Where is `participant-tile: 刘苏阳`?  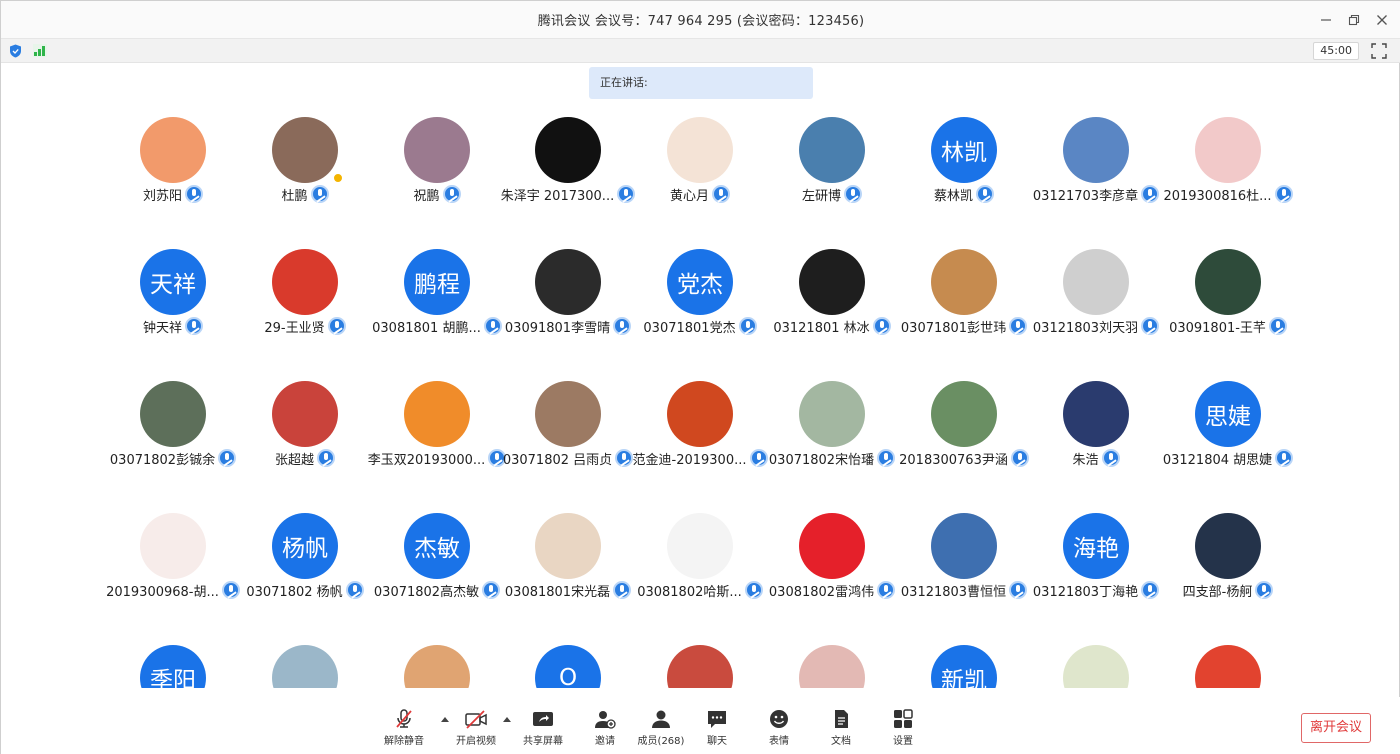
participant-tile: 刘苏阳 is located at coordinates (173, 156).